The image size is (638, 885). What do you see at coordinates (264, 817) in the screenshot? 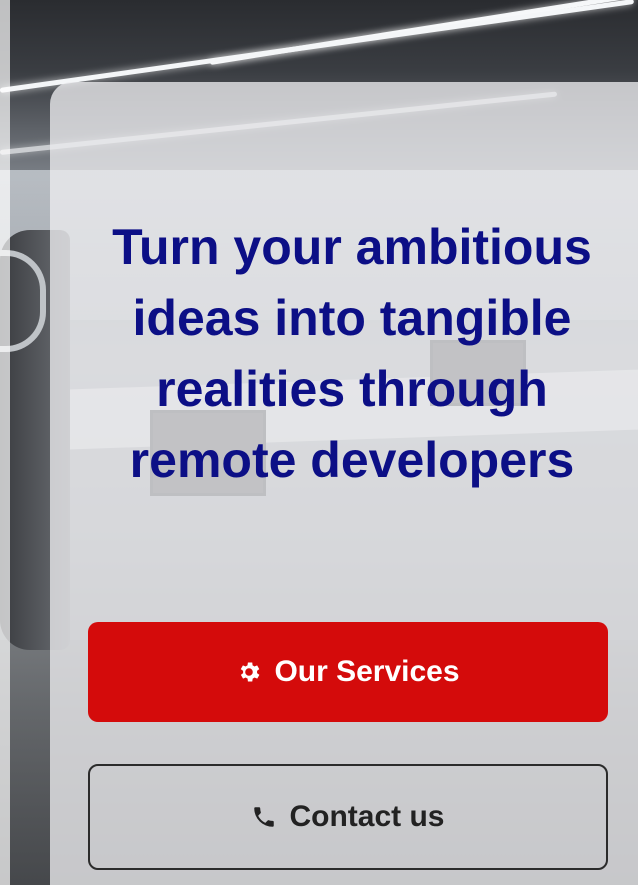
I see `phone-icon` at bounding box center [264, 817].